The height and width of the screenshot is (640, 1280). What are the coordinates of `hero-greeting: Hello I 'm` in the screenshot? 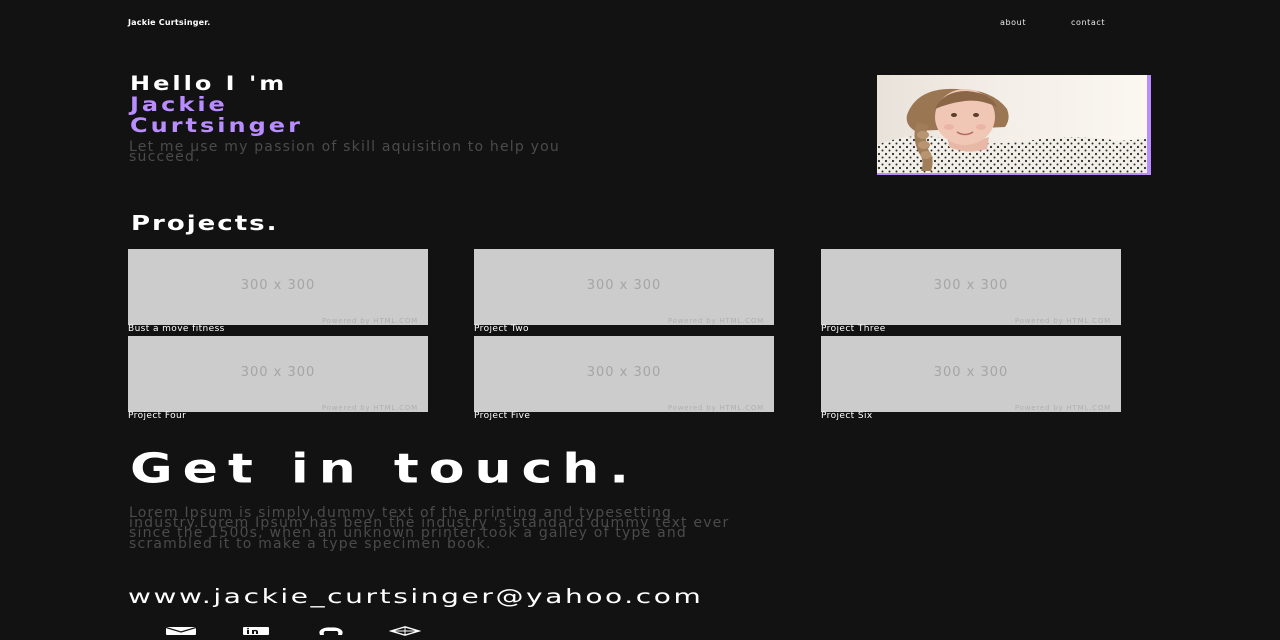 It's located at (209, 83).